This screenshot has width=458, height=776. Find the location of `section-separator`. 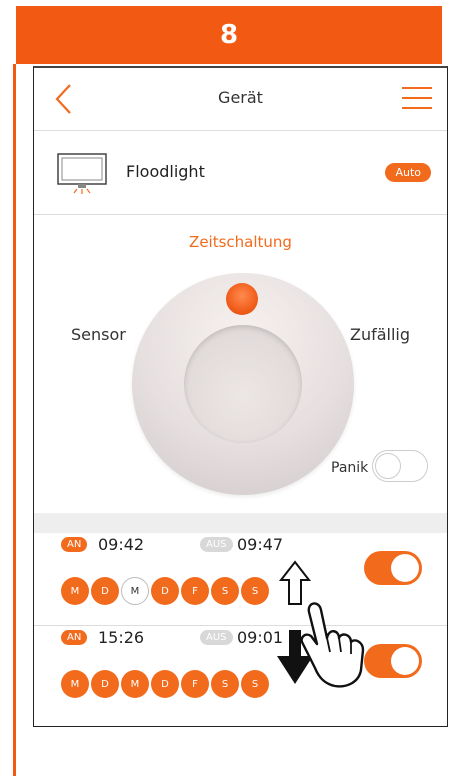

section-separator is located at coordinates (240, 523).